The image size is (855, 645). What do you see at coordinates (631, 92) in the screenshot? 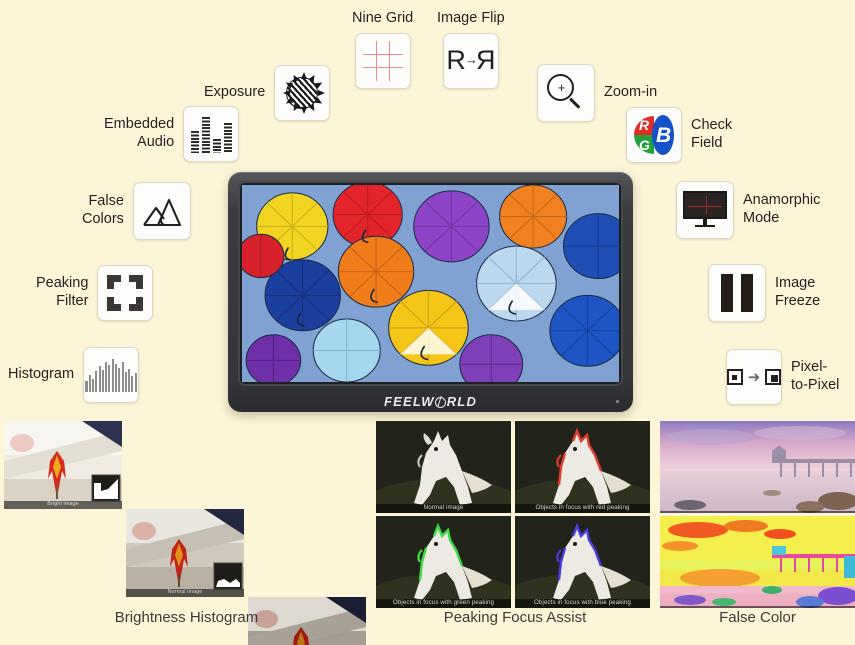
I see `feature-label-zoom-in: Zoom-in` at bounding box center [631, 92].